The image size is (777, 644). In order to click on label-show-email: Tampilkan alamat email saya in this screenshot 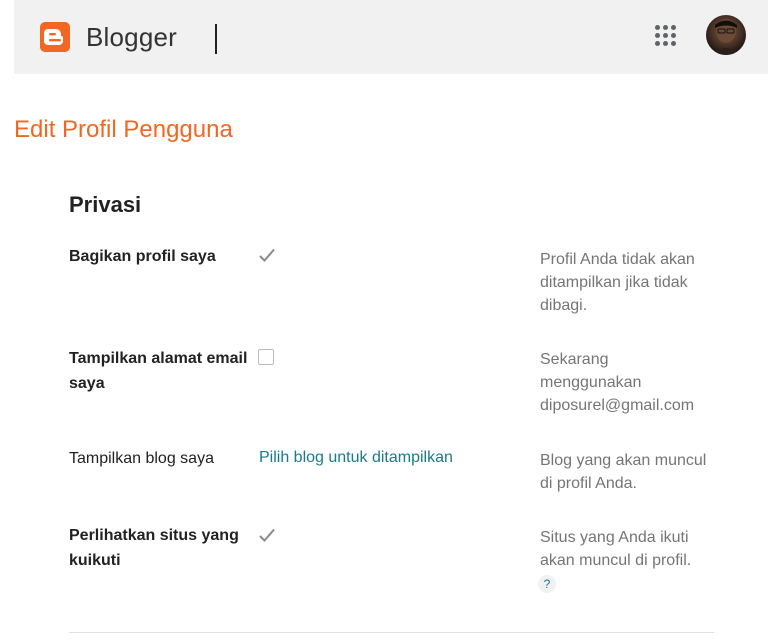, I will do `click(158, 371)`.